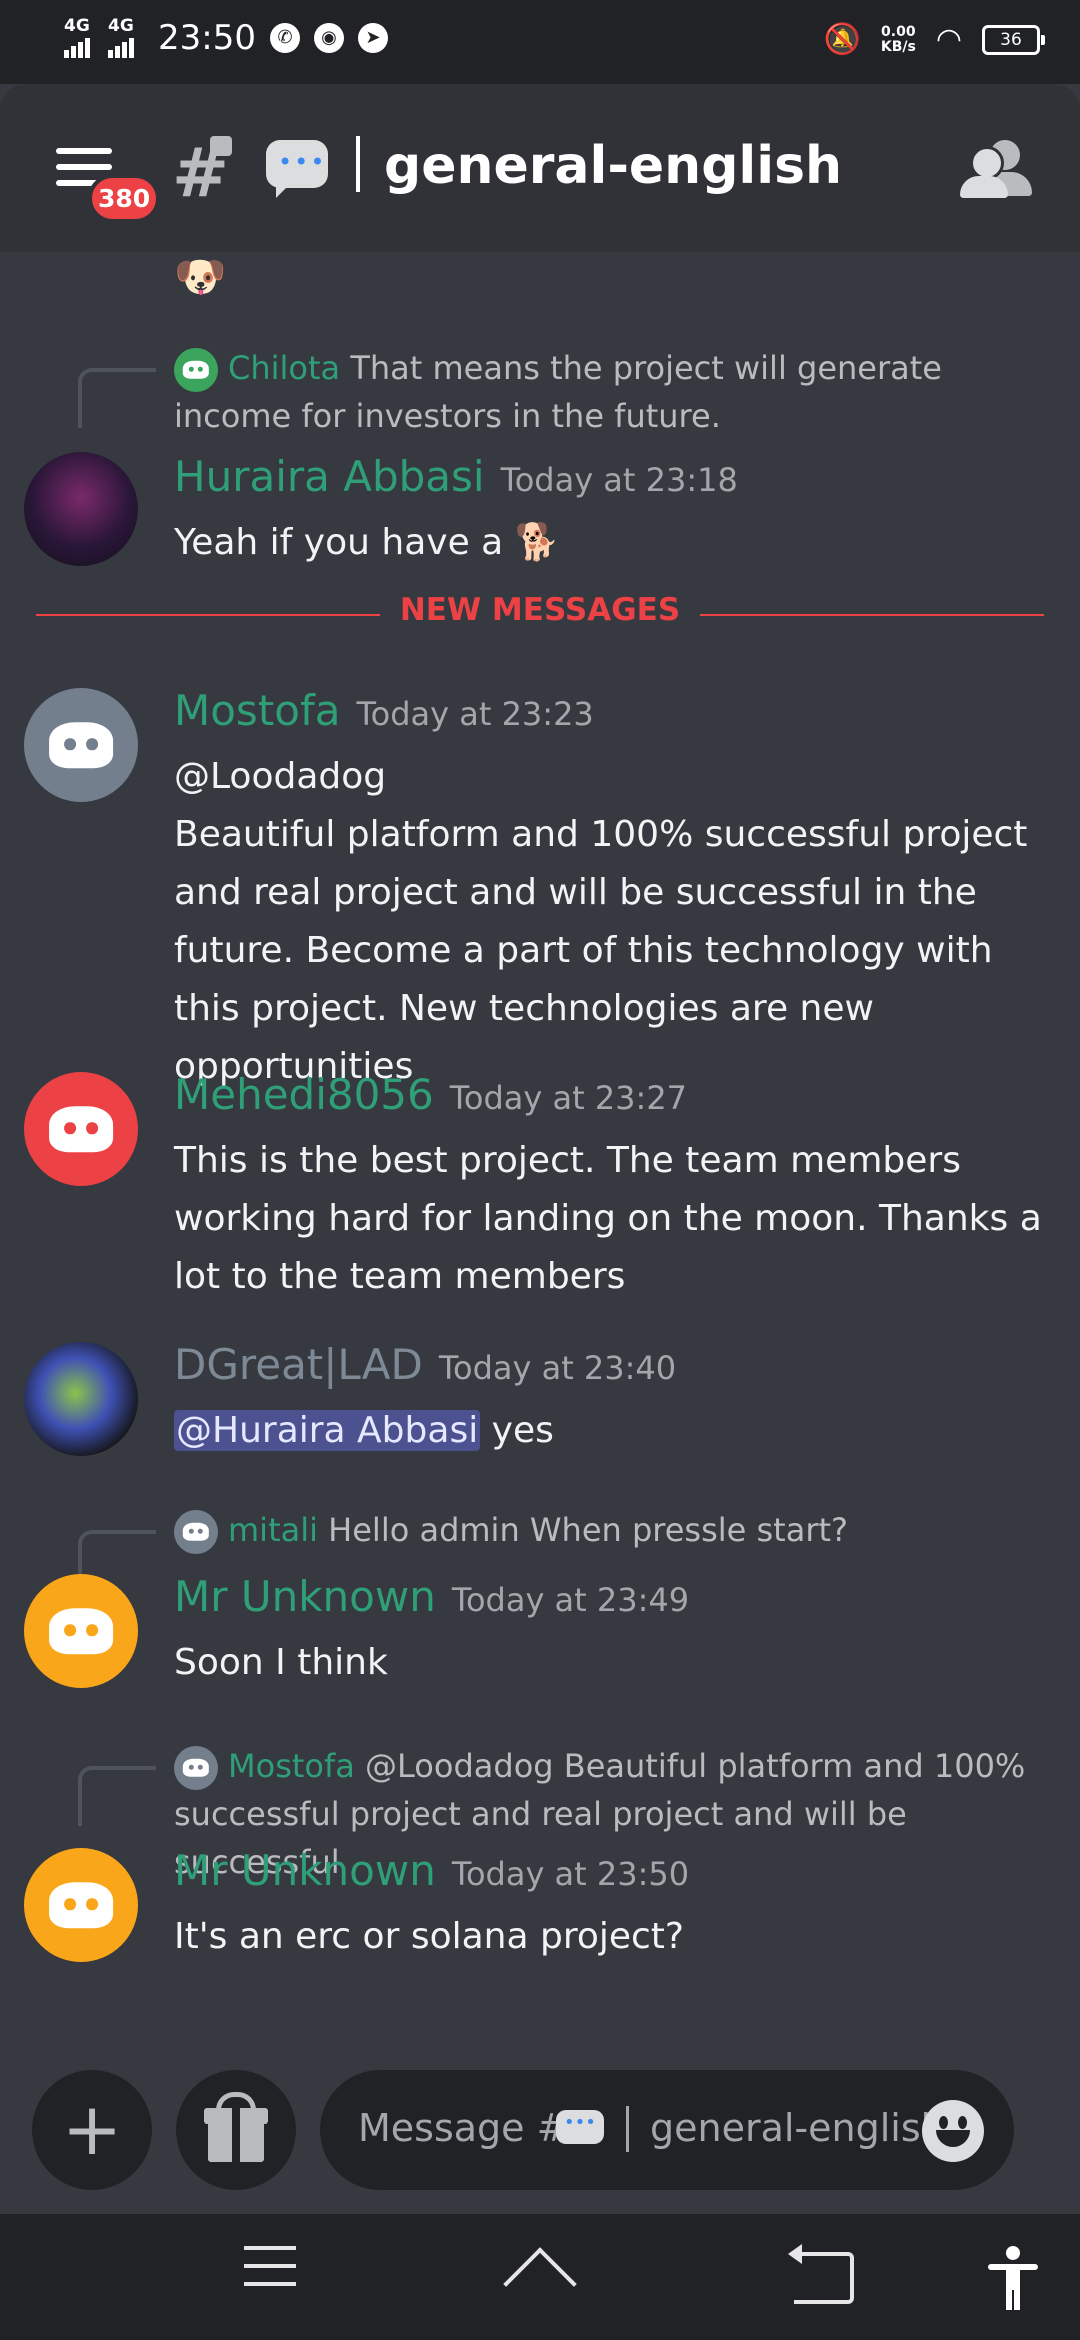  I want to click on mute-bell-icon: 🔕, so click(842, 39).